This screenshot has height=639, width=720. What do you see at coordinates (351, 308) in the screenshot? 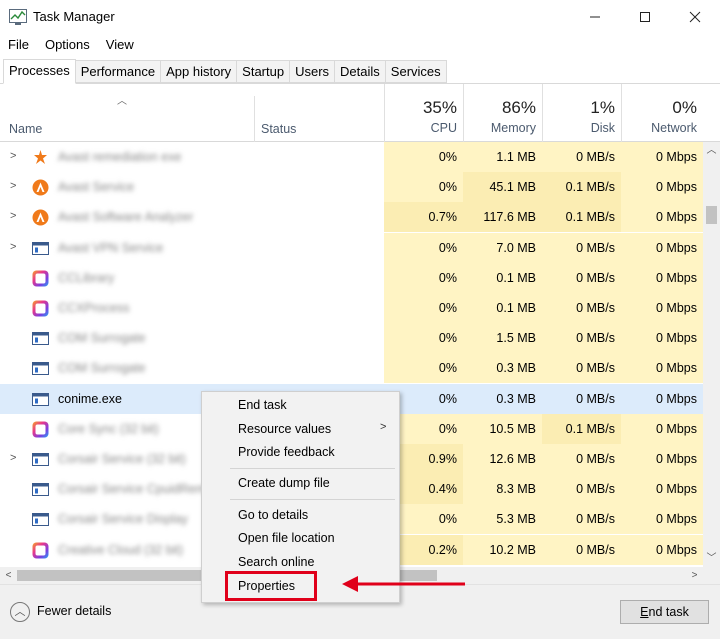
I see `process-row: CCXProcess 0% 0.1 MB 0 MB/s 0 Mbps` at bounding box center [351, 308].